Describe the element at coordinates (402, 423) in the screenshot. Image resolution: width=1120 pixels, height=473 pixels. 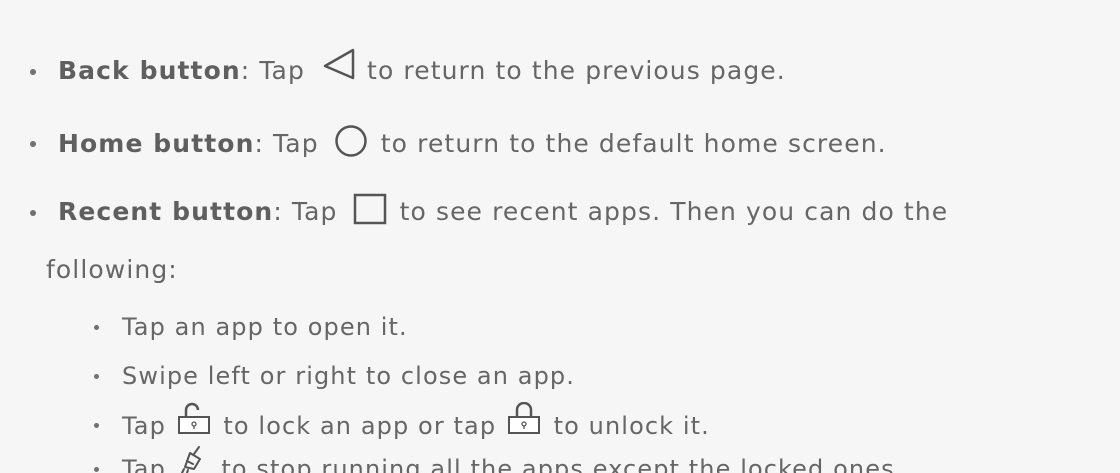
I see `sub-list-item: Tap to lock an app or tap to unlock it.` at that location.